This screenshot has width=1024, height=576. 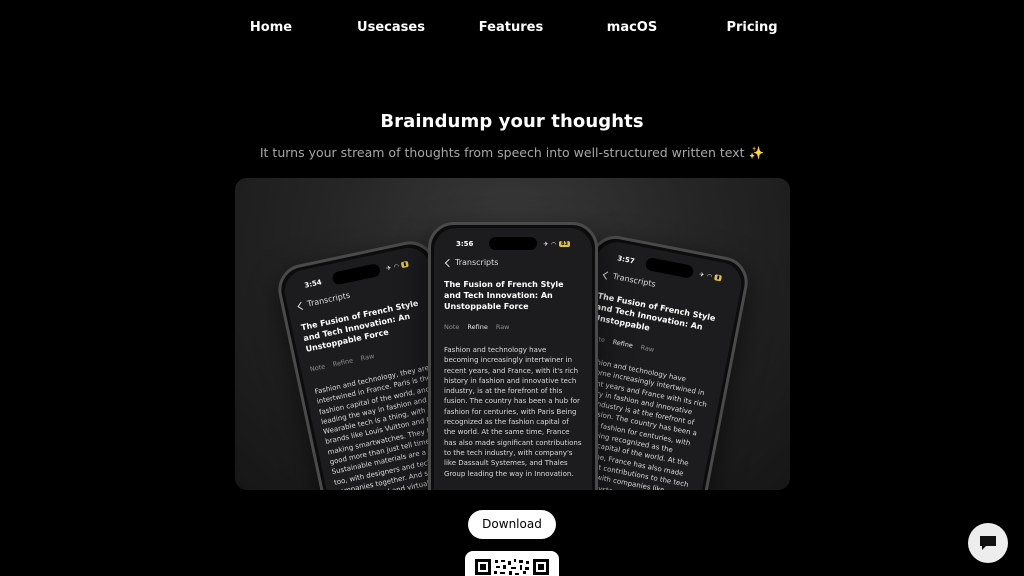 I want to click on status-time: 3:54, so click(x=313, y=284).